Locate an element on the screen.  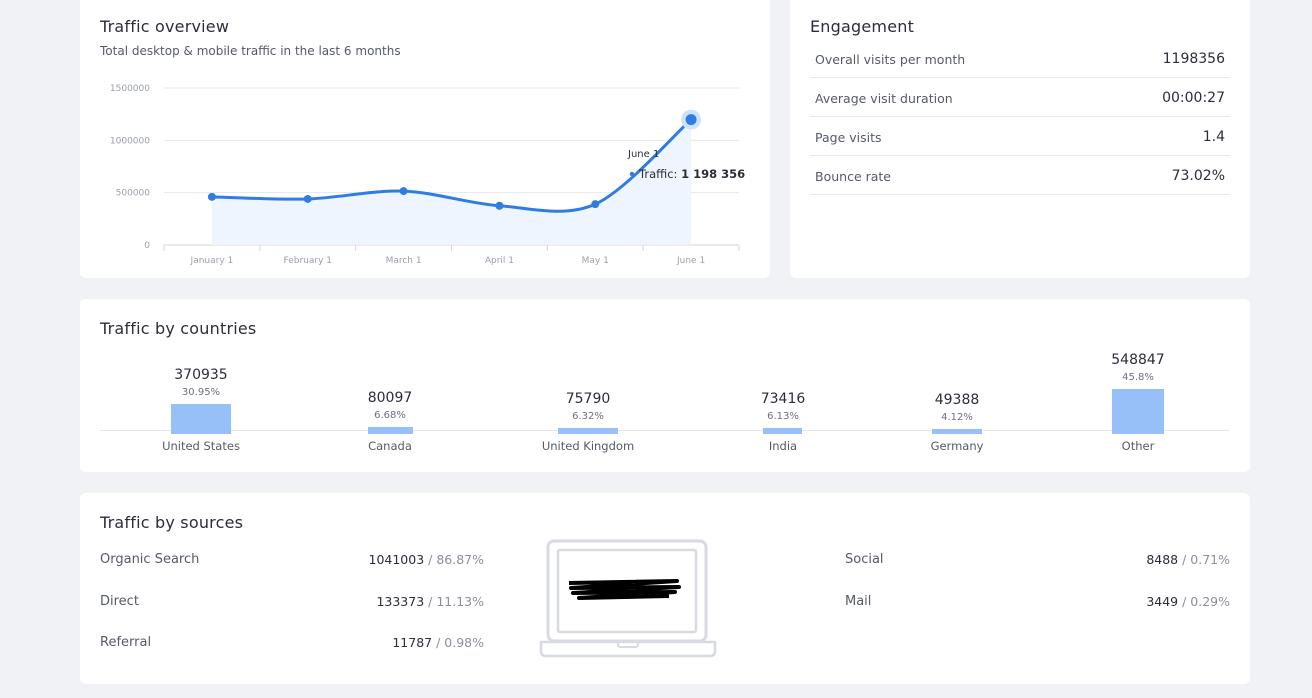
source-value: 1041003 / 86.87% is located at coordinates (427, 559).